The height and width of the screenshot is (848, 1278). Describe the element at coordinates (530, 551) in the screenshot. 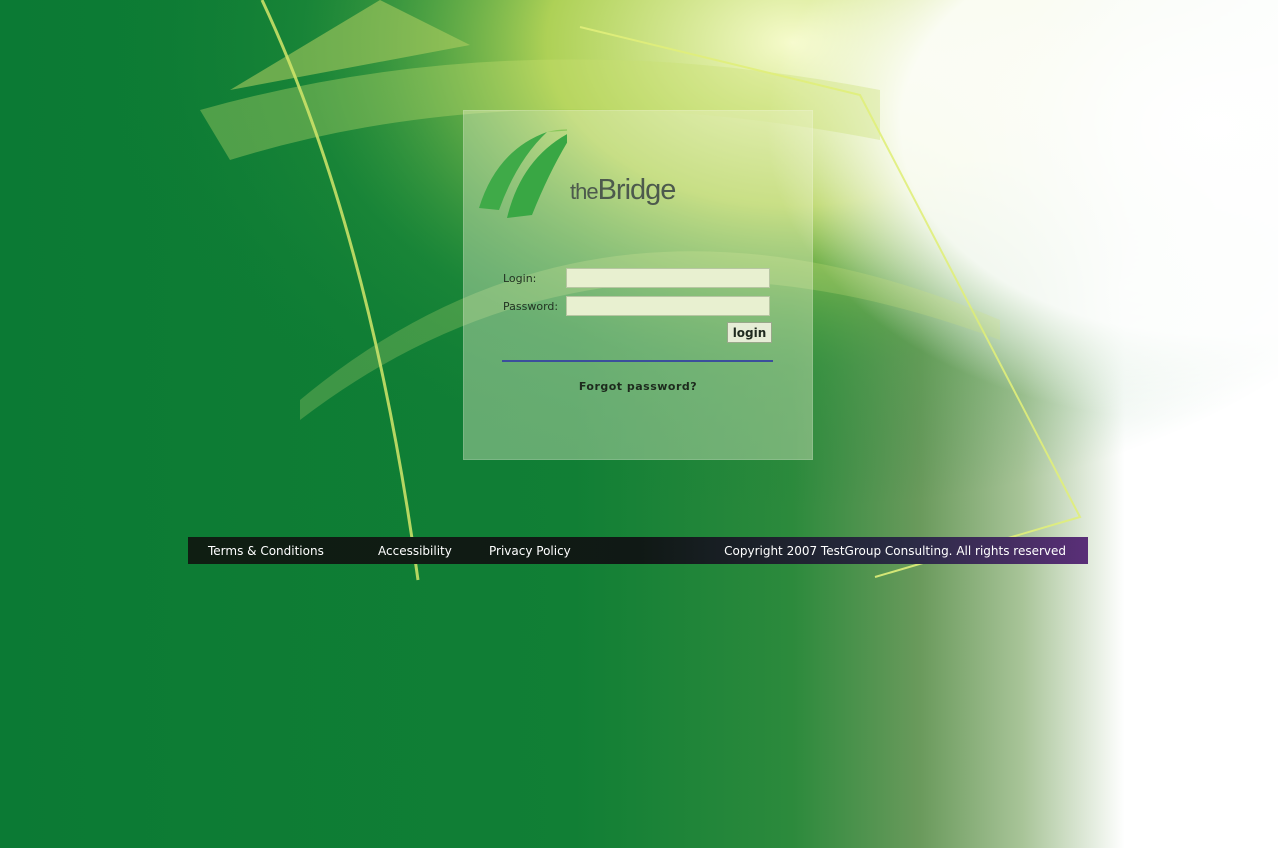

I see `privacy-policy-link: Privacy Policy` at that location.